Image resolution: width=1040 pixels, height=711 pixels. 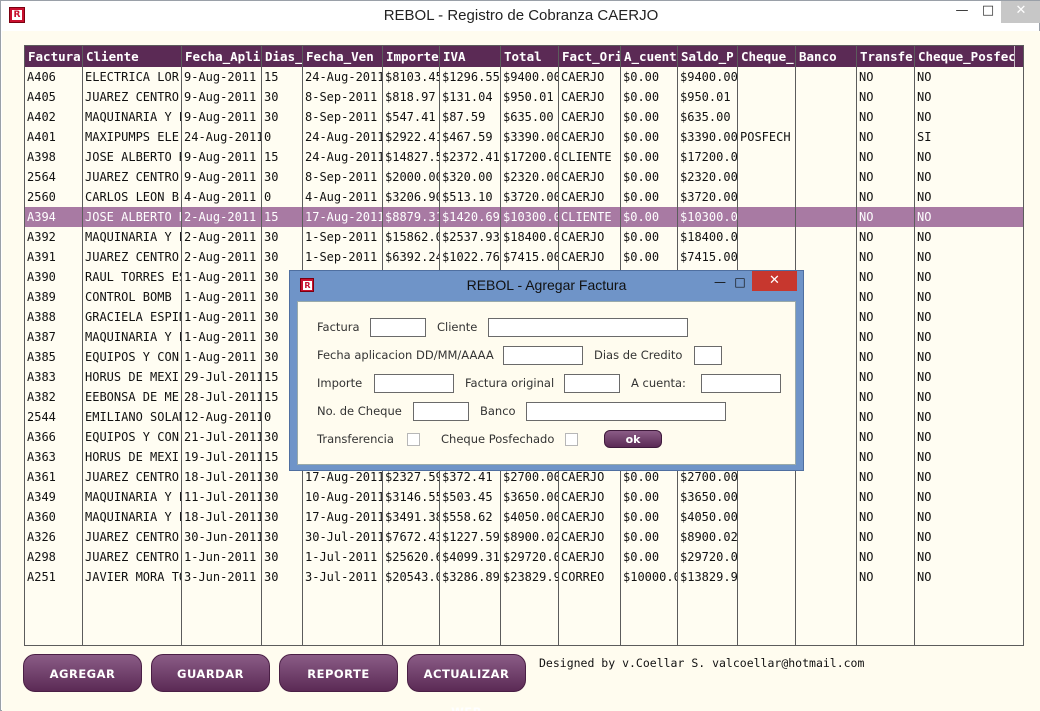 I want to click on a-cuenta-input, so click(x=741, y=383).